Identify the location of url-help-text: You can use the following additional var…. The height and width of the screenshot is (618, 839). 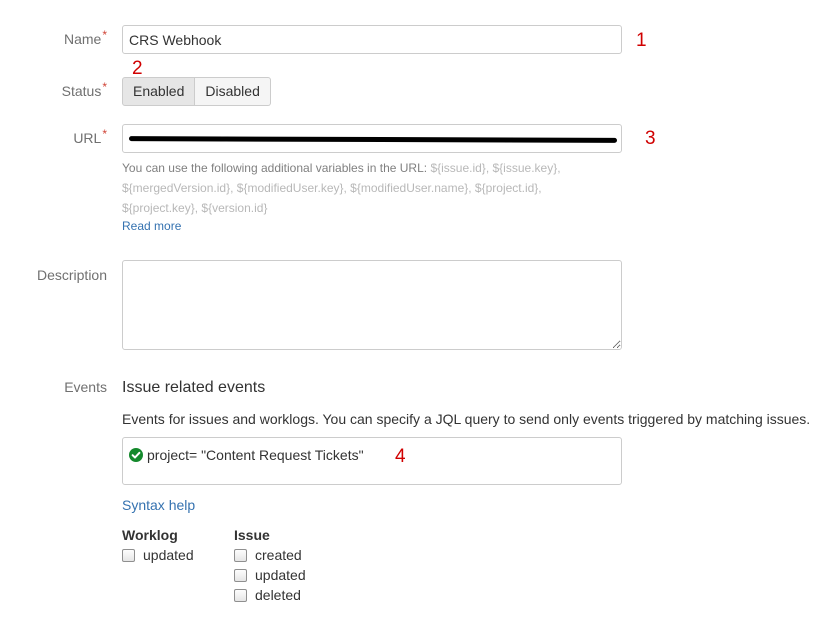
(341, 188).